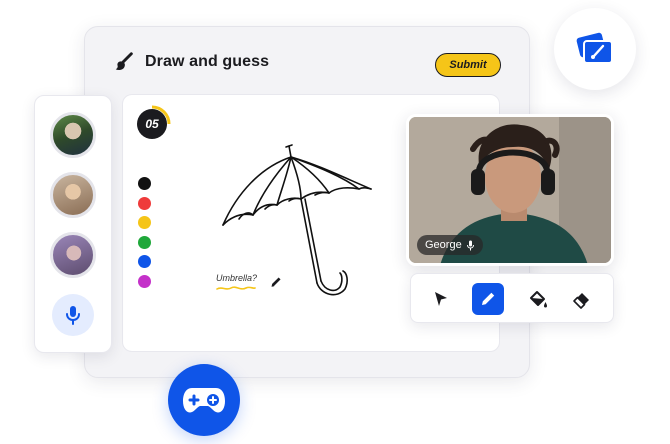 The height and width of the screenshot is (444, 670). What do you see at coordinates (237, 278) in the screenshot?
I see `guess-label: Umbrella?` at bounding box center [237, 278].